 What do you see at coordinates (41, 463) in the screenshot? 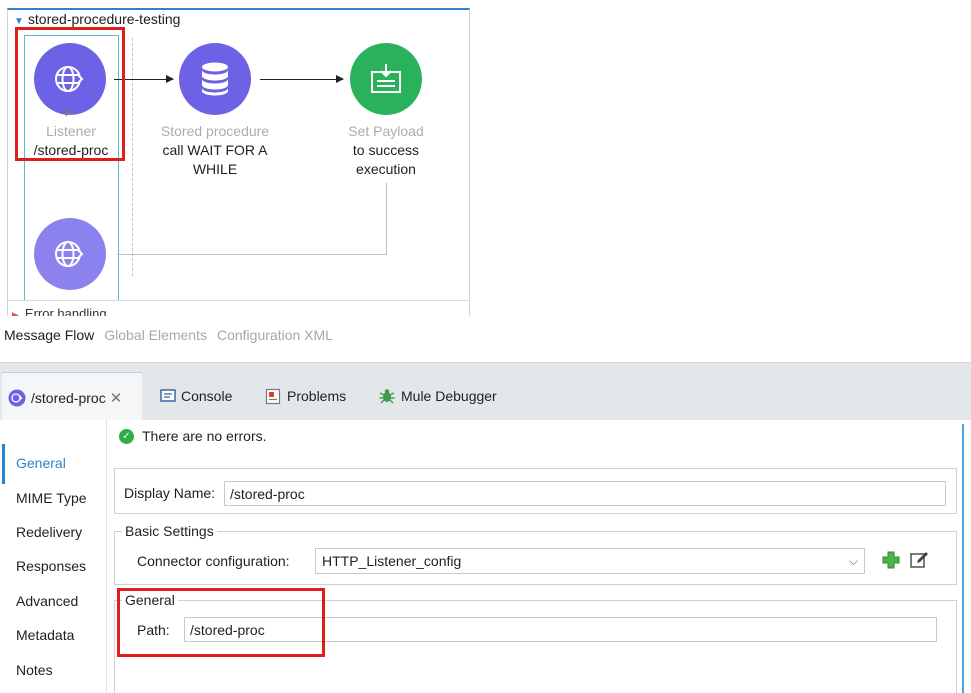
I see `nav-item-general: General` at bounding box center [41, 463].